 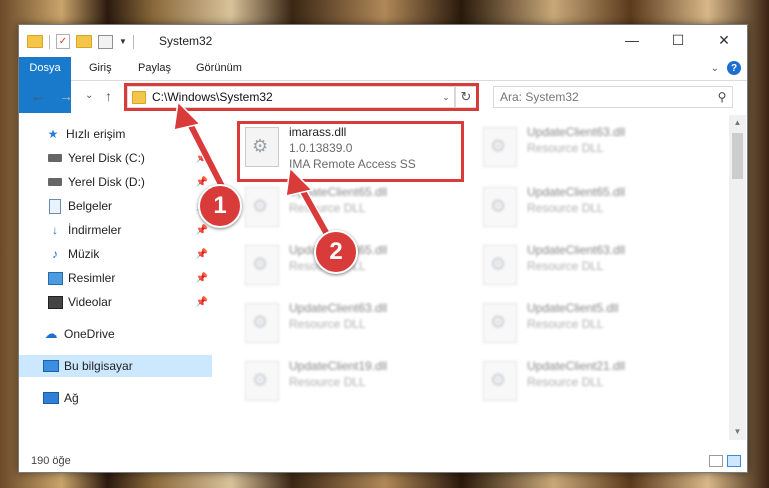 I want to click on tab-home: Giriş, so click(x=100, y=68).